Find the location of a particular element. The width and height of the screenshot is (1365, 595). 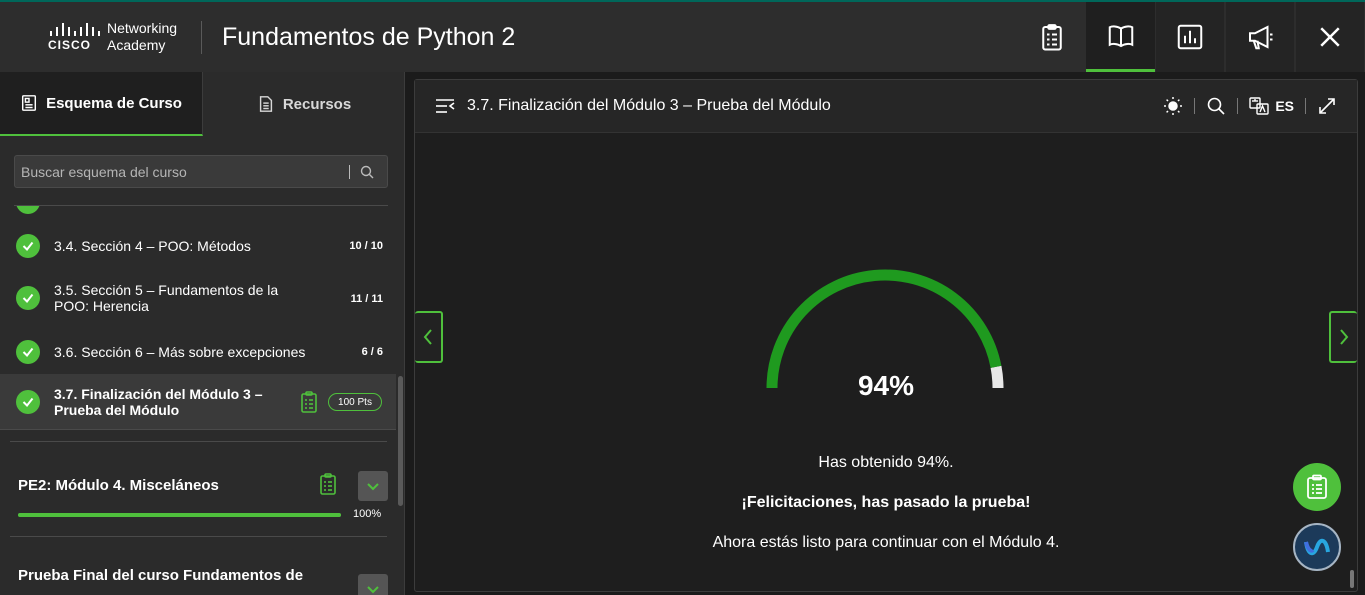

collapse-menu-icon is located at coordinates (445, 106).